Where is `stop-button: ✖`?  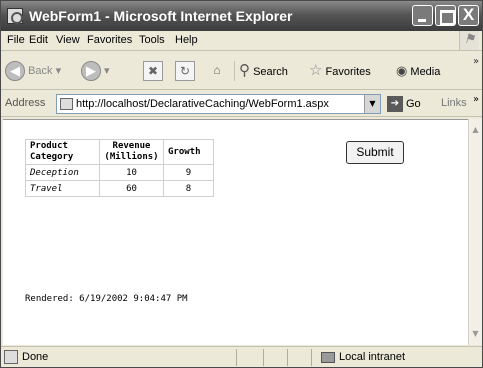
stop-button: ✖ is located at coordinates (153, 71).